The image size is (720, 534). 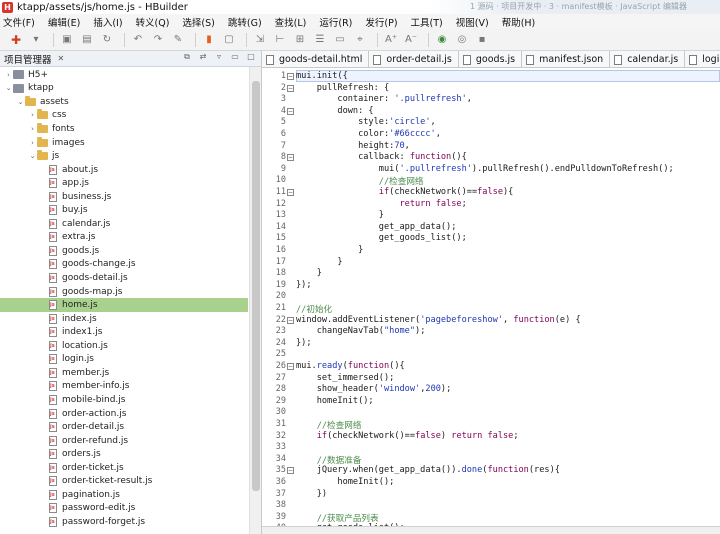 I want to click on file-icon, so click(x=377, y=59).